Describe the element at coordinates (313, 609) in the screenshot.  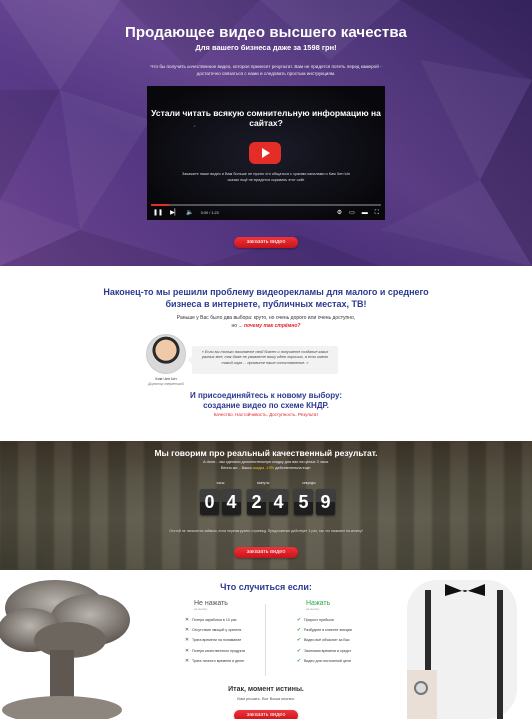
I see `click-subheading: на кнопку` at that location.